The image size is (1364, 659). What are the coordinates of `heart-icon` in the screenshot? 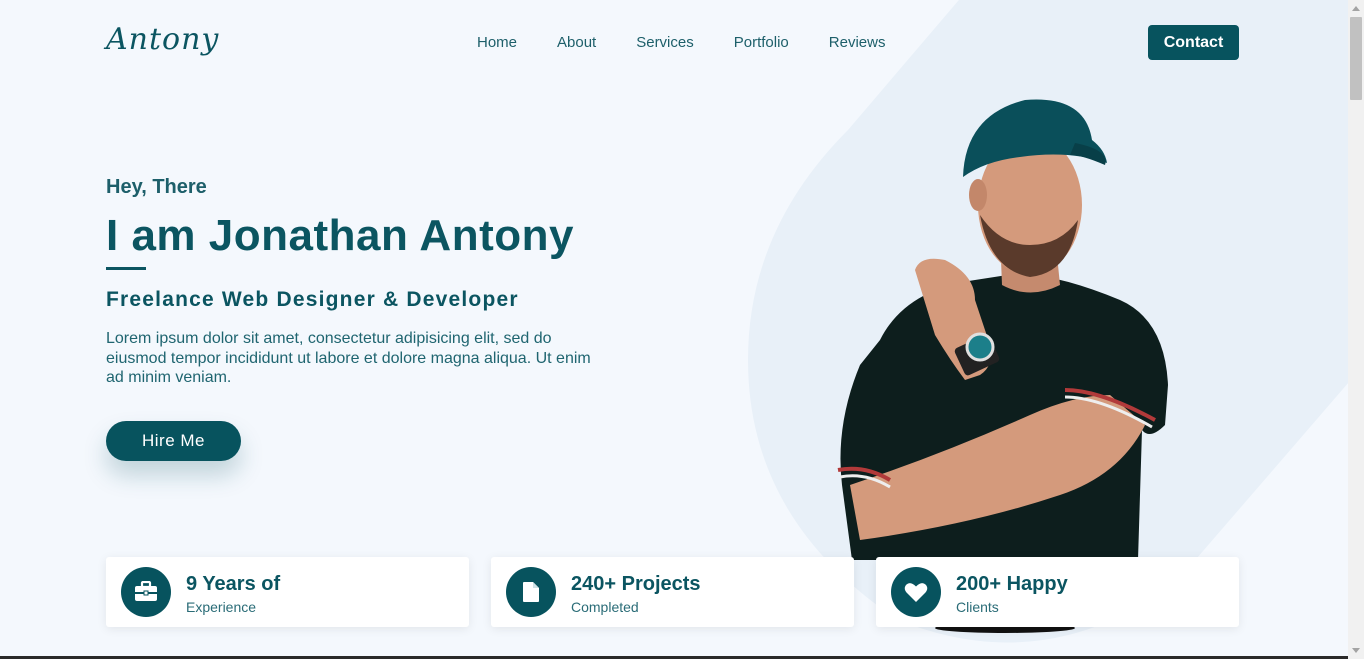 It's located at (916, 592).